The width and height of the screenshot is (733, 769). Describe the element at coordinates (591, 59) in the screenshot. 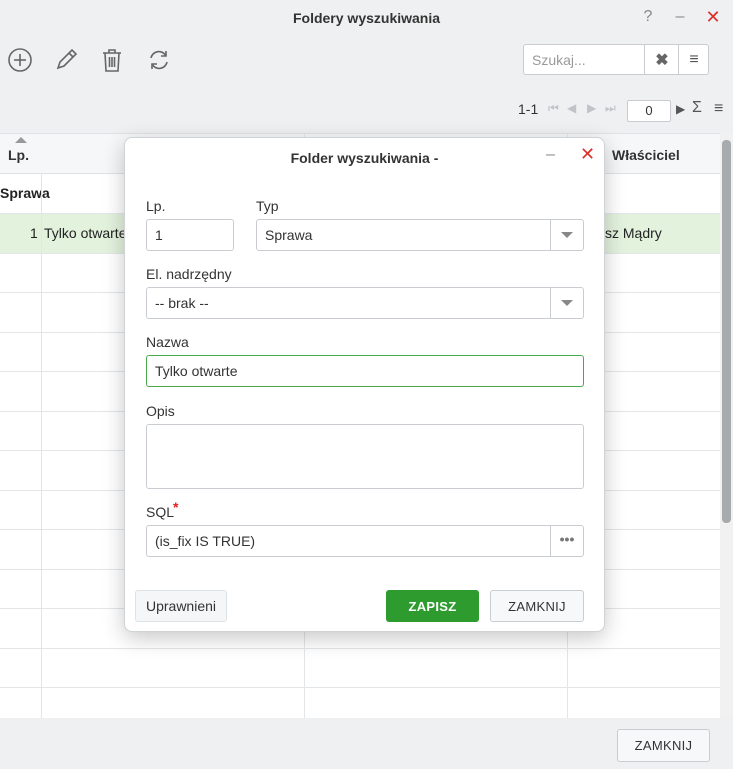

I see `search-input` at that location.